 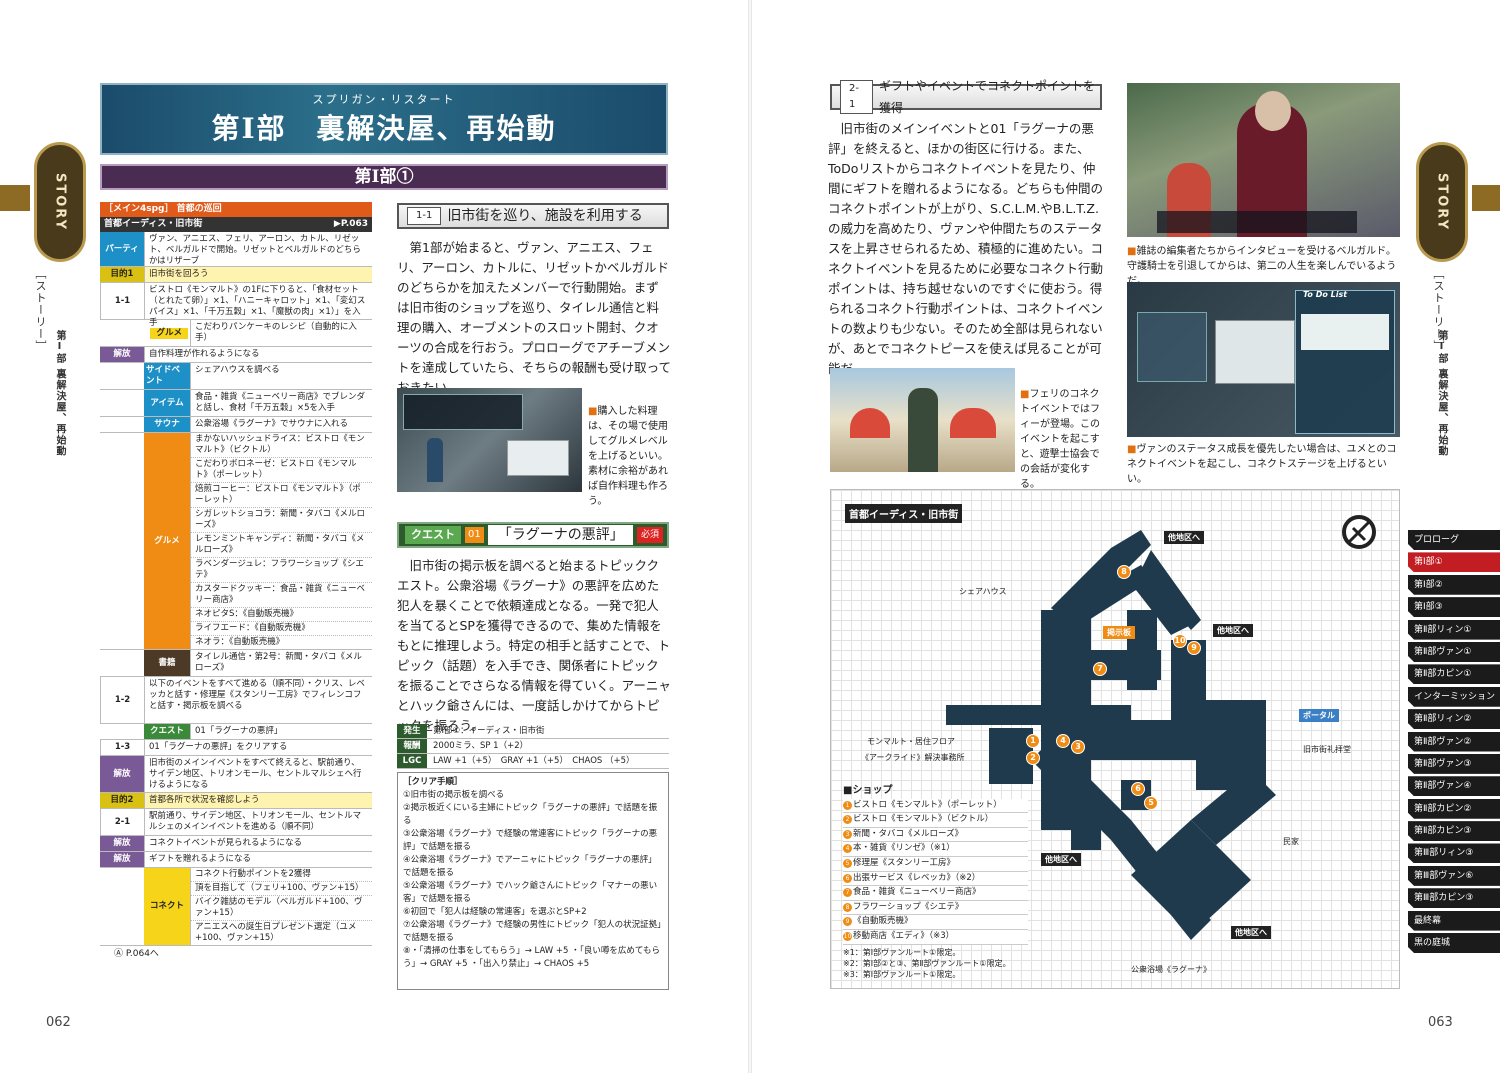 I want to click on screenshot-todo: To Do List, so click(x=1263, y=359).